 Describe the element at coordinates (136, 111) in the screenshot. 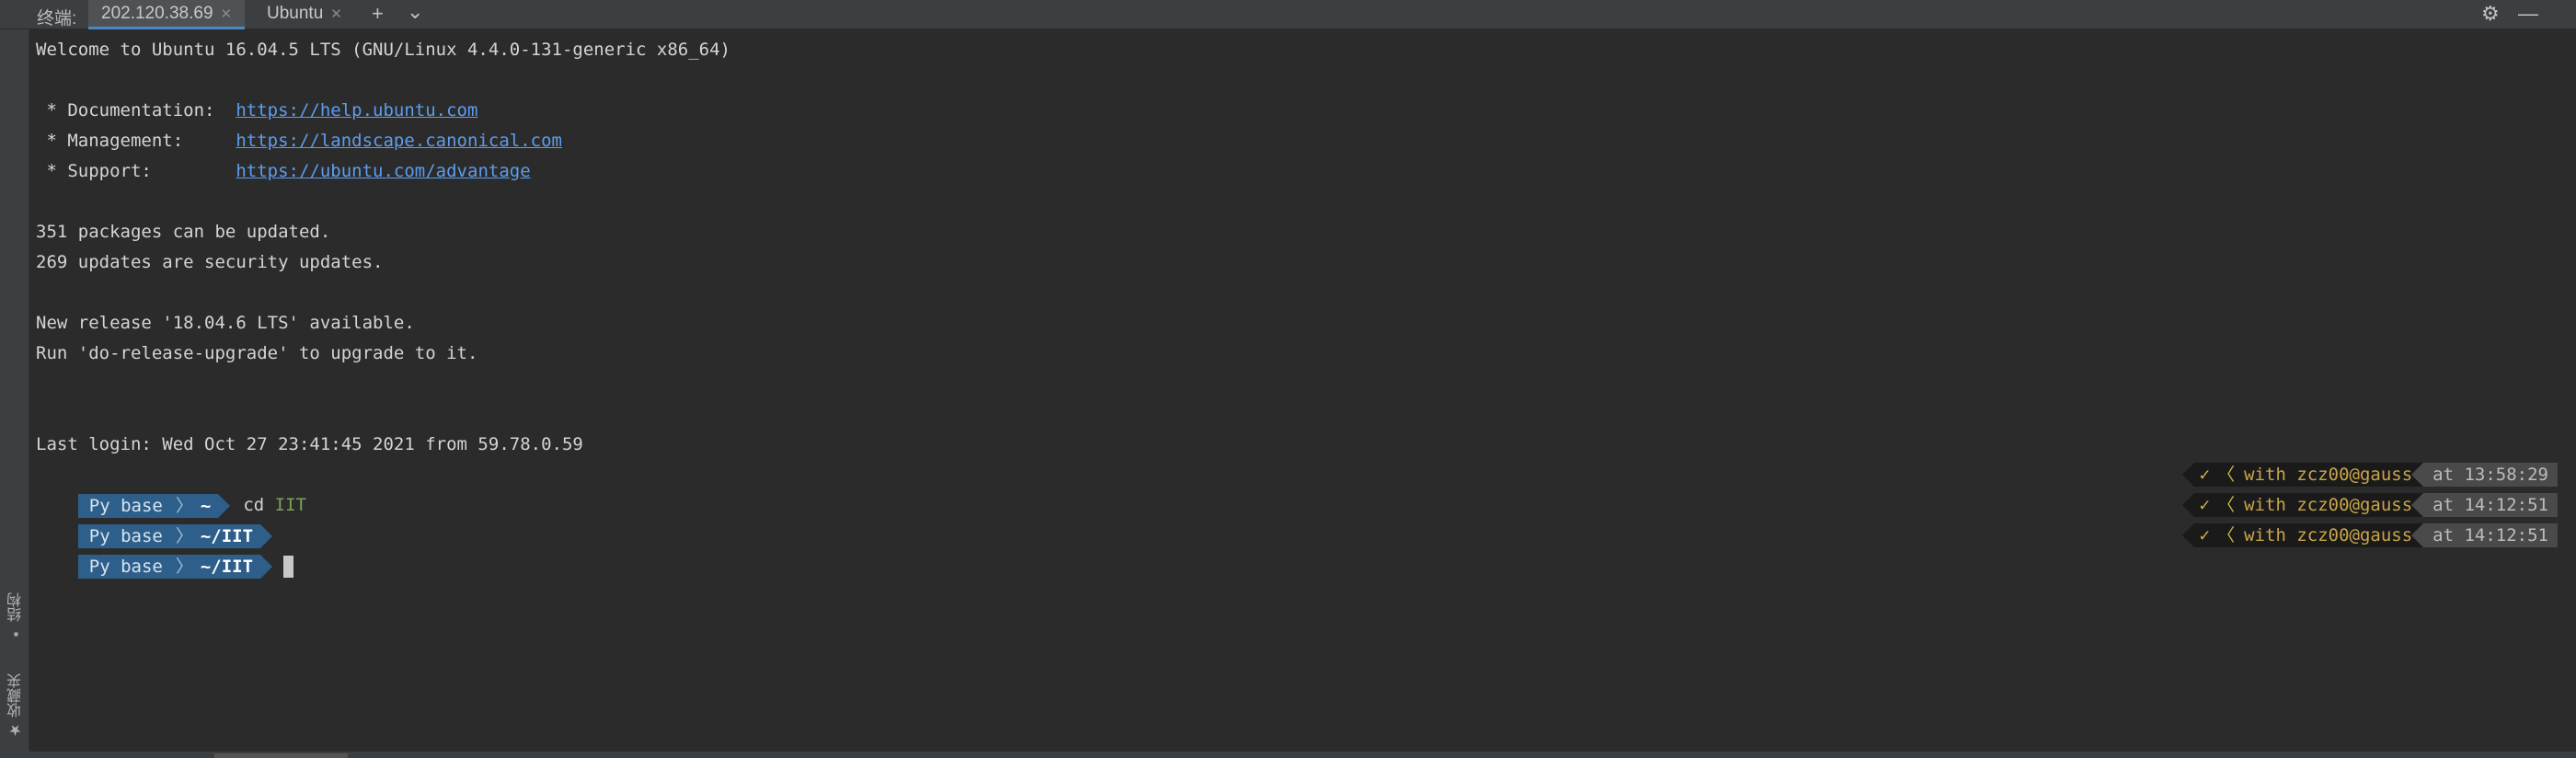

I see `doc-label: * Documentation:` at that location.